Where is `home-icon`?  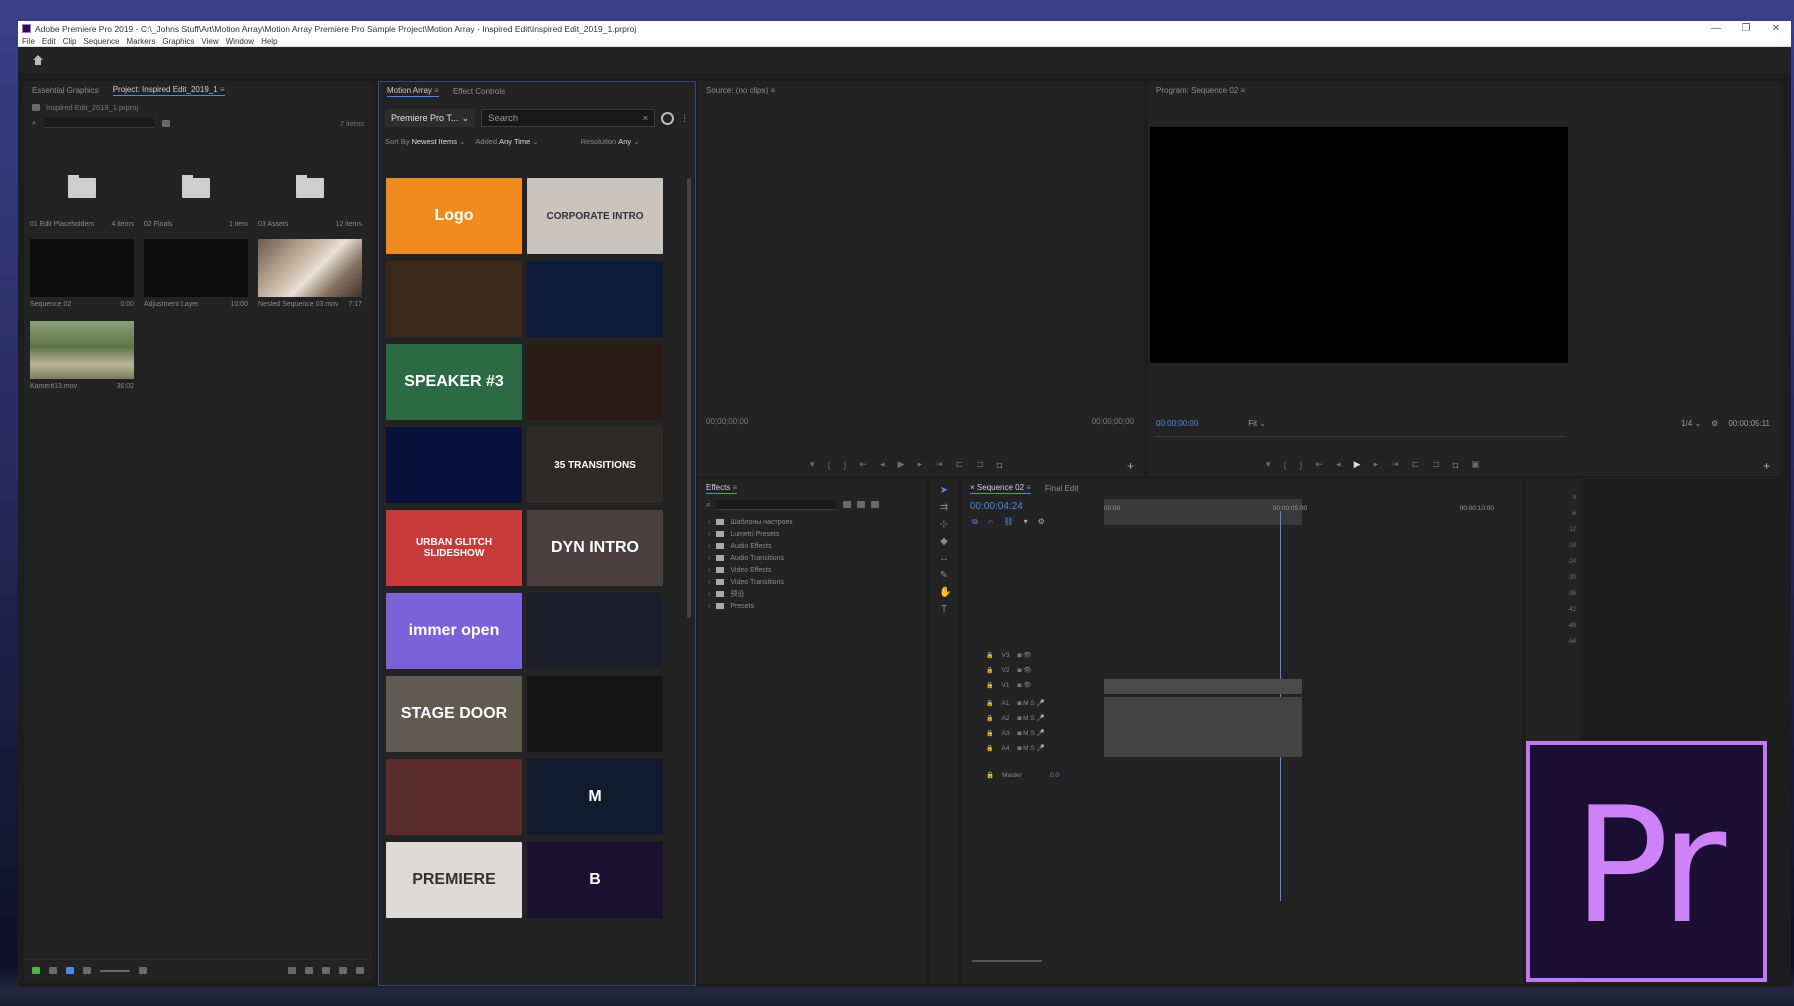
home-icon is located at coordinates (38, 60).